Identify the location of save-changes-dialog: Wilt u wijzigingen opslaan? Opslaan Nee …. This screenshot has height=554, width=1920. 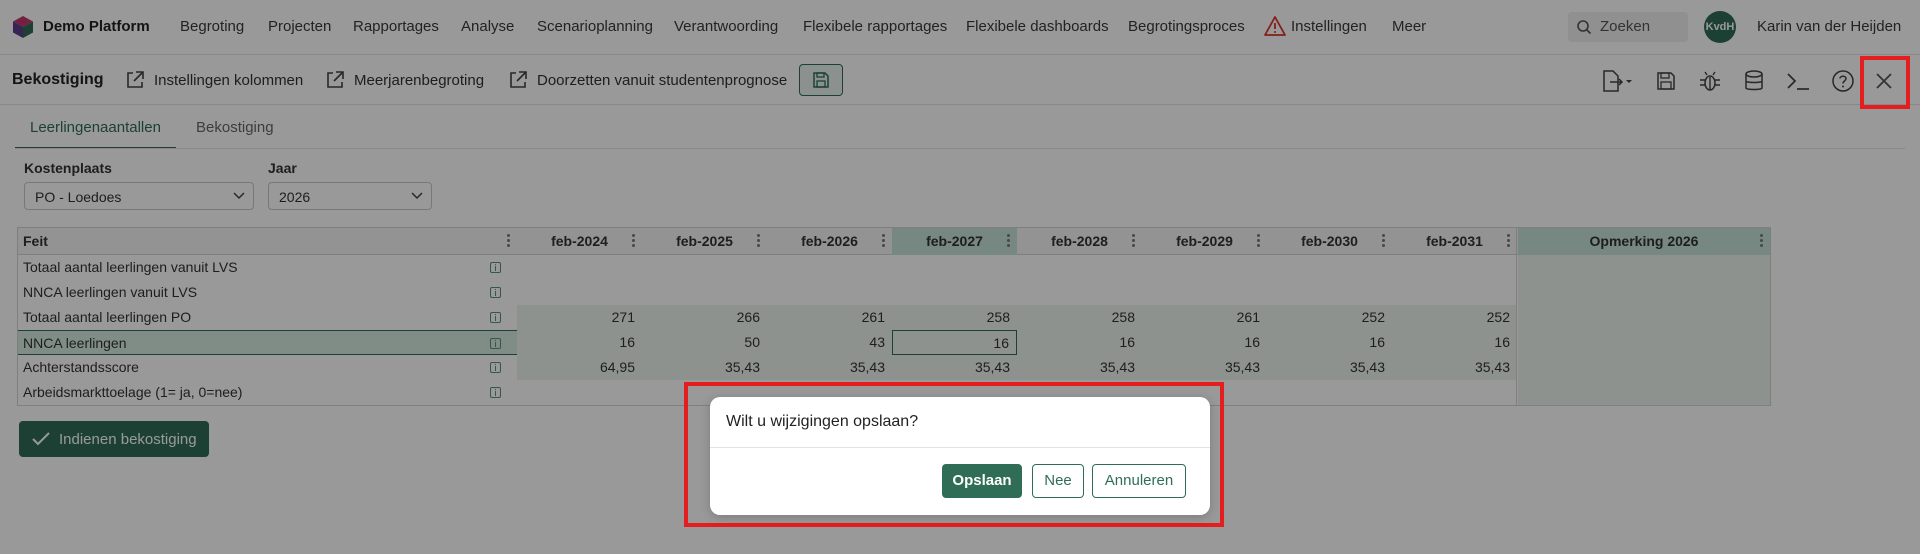
(960, 456).